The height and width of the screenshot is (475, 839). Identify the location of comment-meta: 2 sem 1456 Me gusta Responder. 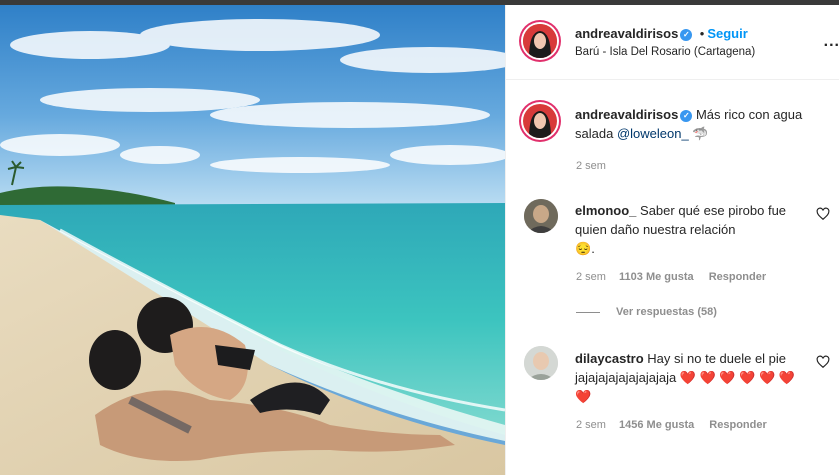
(671, 425).